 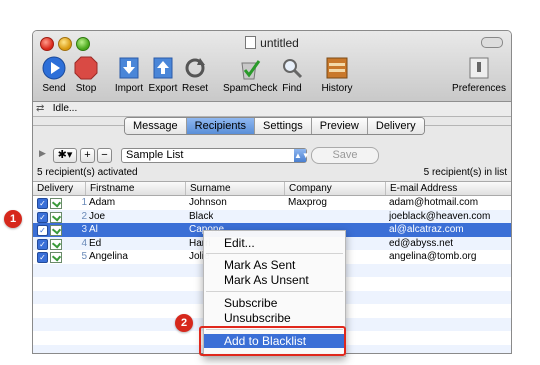 What do you see at coordinates (87, 155) in the screenshot?
I see `add-list-button: +` at bounding box center [87, 155].